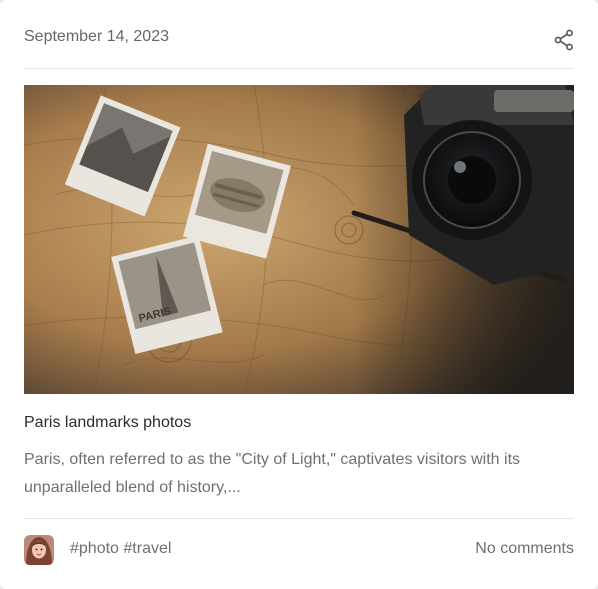 This screenshot has width=598, height=589. I want to click on tag-photo: #photo, so click(94, 548).